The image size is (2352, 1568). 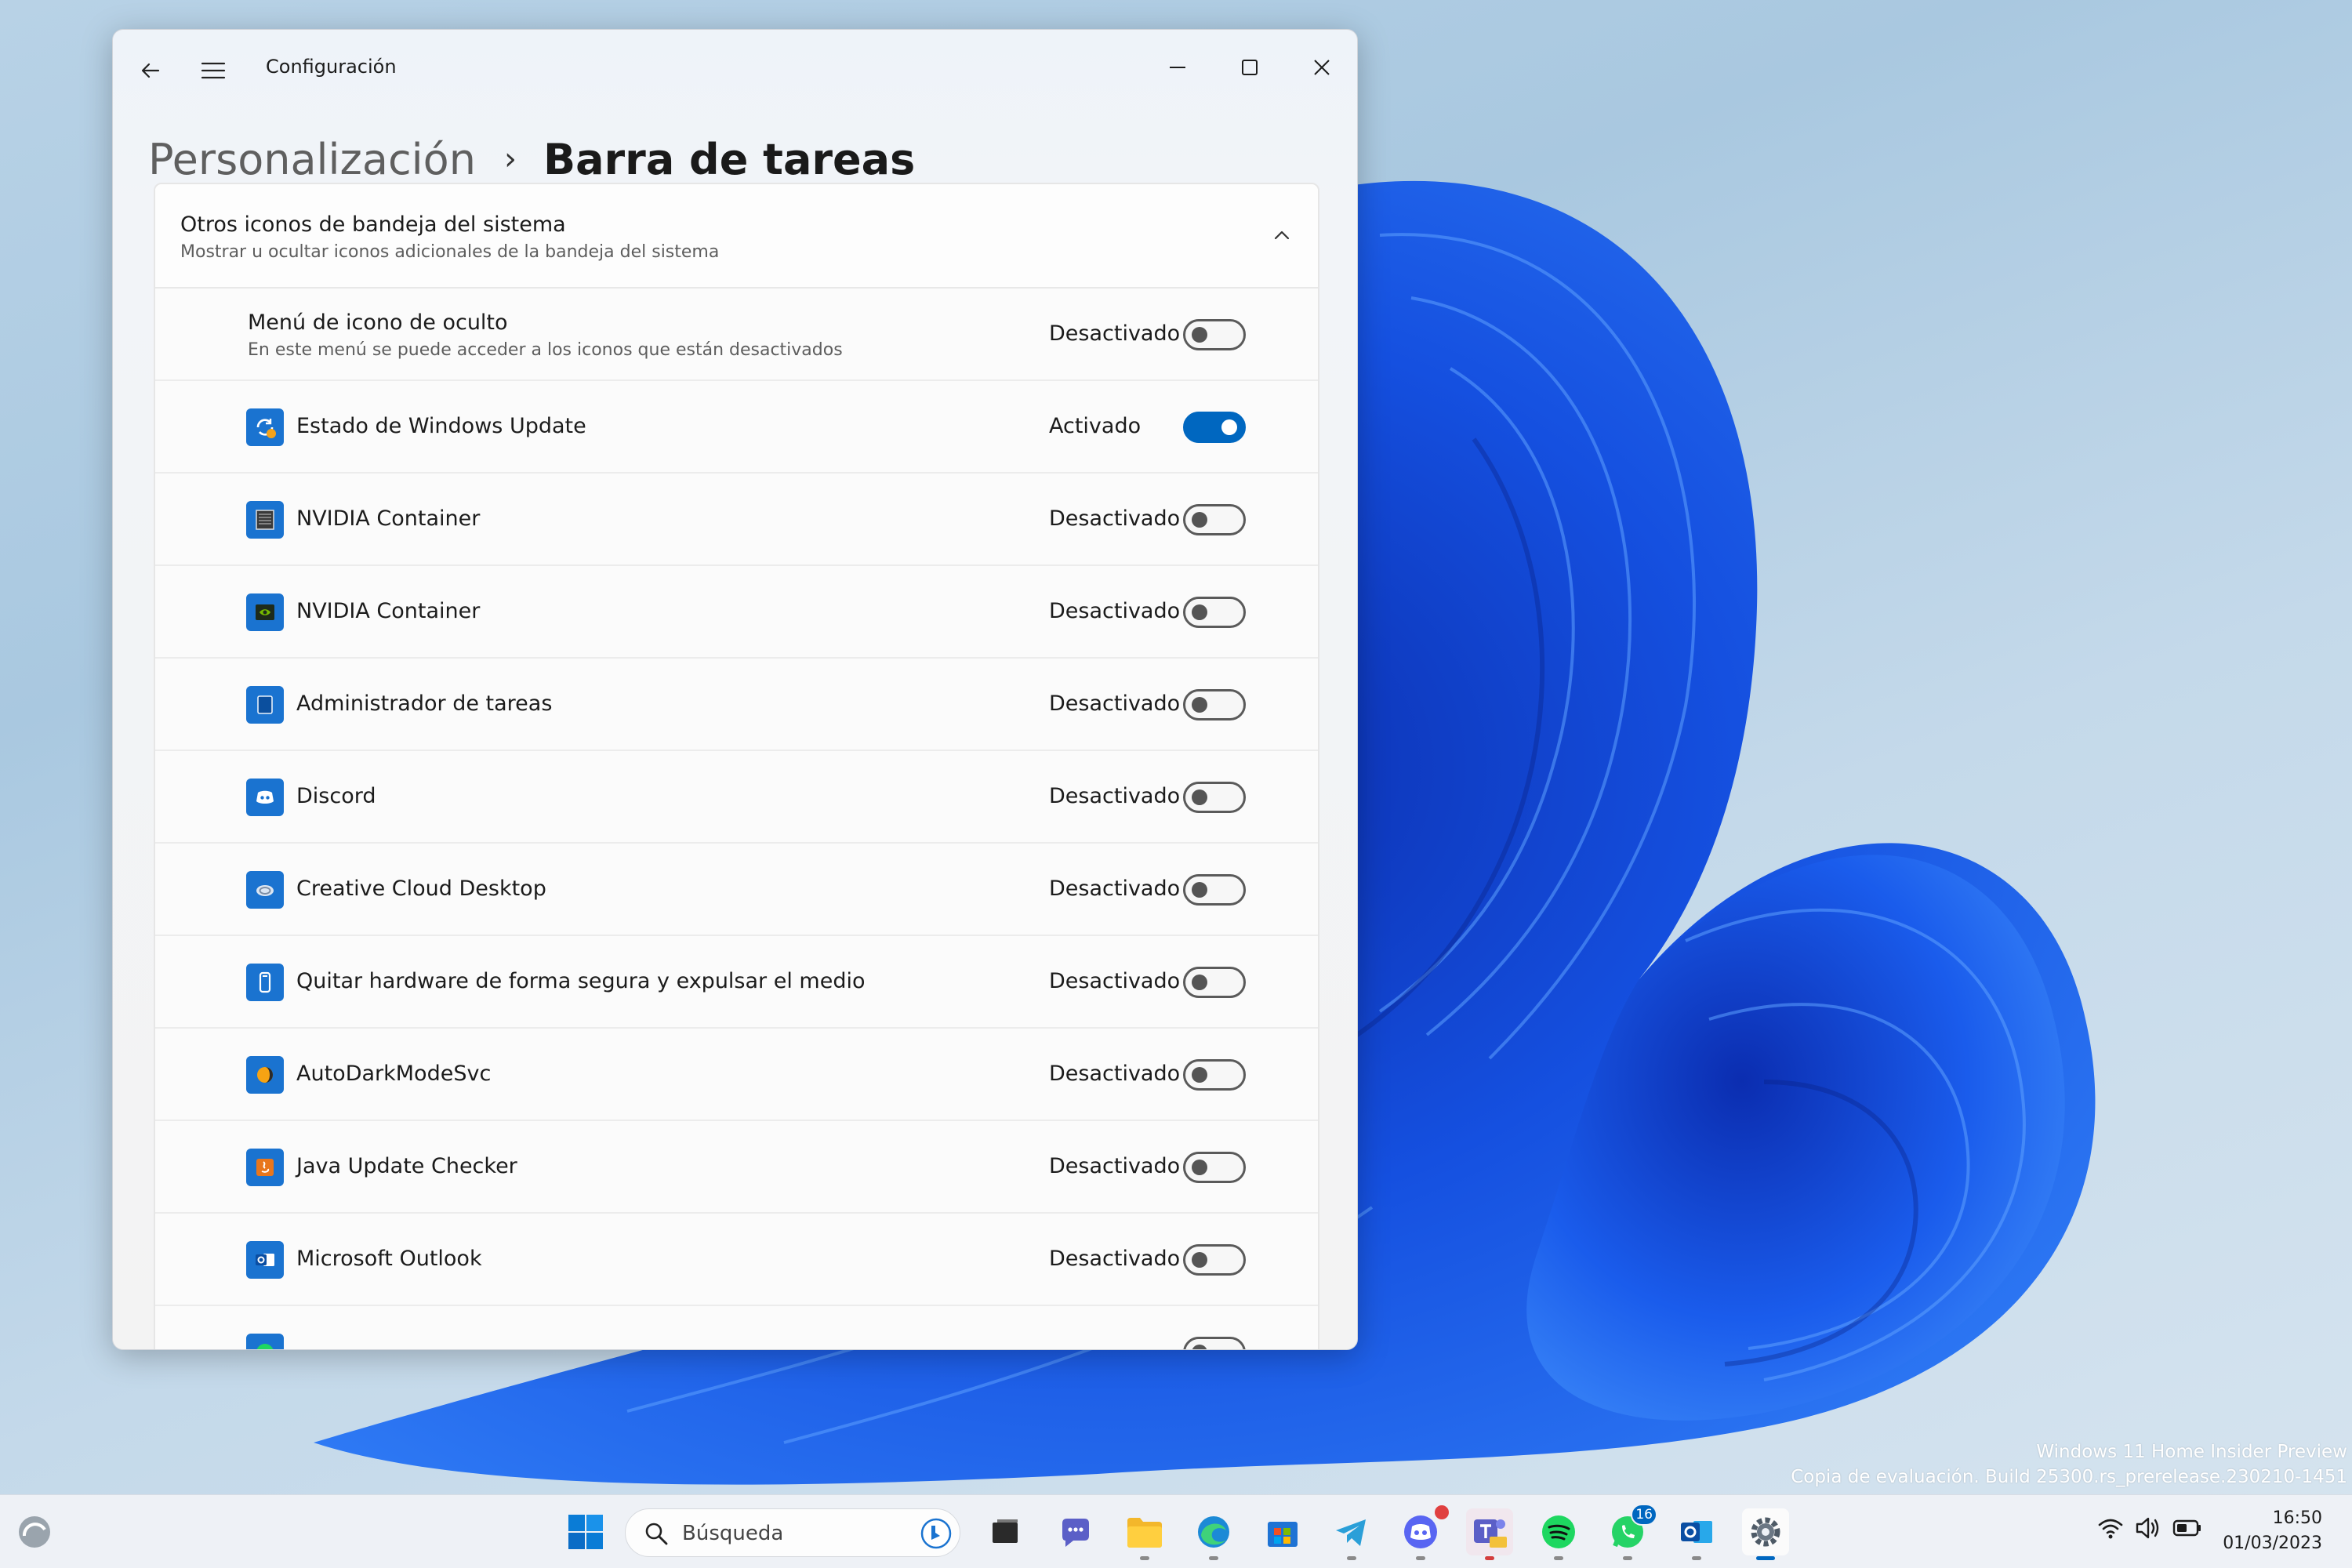 I want to click on settings-taskbar-button, so click(x=1765, y=1534).